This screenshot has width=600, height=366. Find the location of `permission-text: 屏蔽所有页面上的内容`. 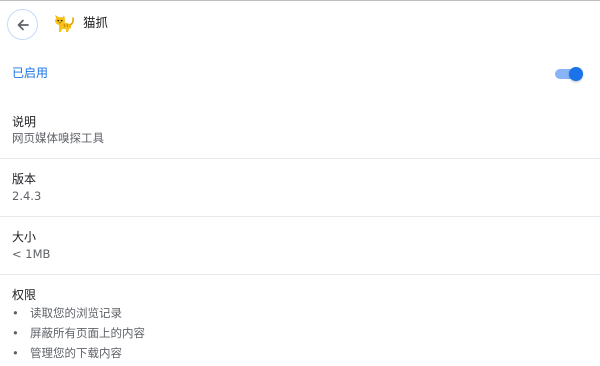

permission-text: 屏蔽所有页面上的内容 is located at coordinates (87, 333).